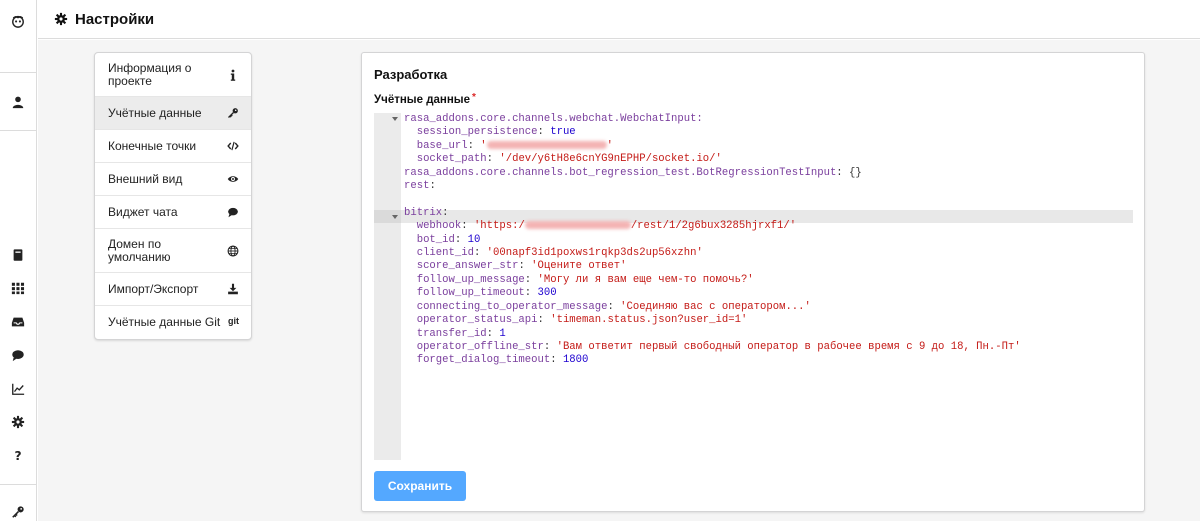  Describe the element at coordinates (715, 306) in the screenshot. I see `code-value: 'Соединяю вас с оператором...'` at that location.